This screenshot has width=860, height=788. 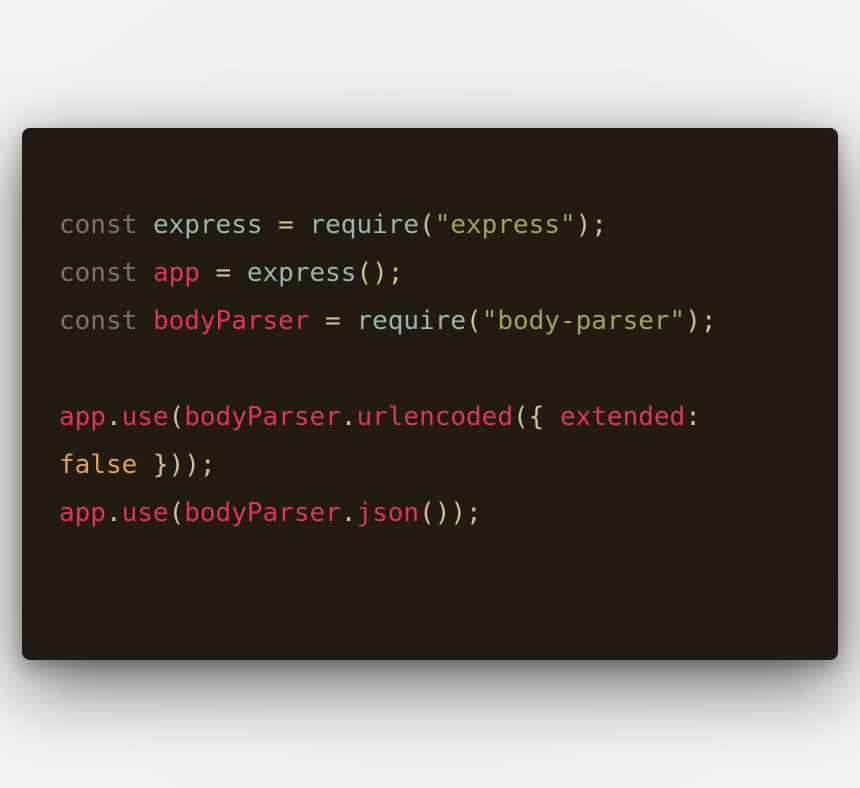 What do you see at coordinates (693, 417) in the screenshot?
I see `code-token-punctuation: :` at bounding box center [693, 417].